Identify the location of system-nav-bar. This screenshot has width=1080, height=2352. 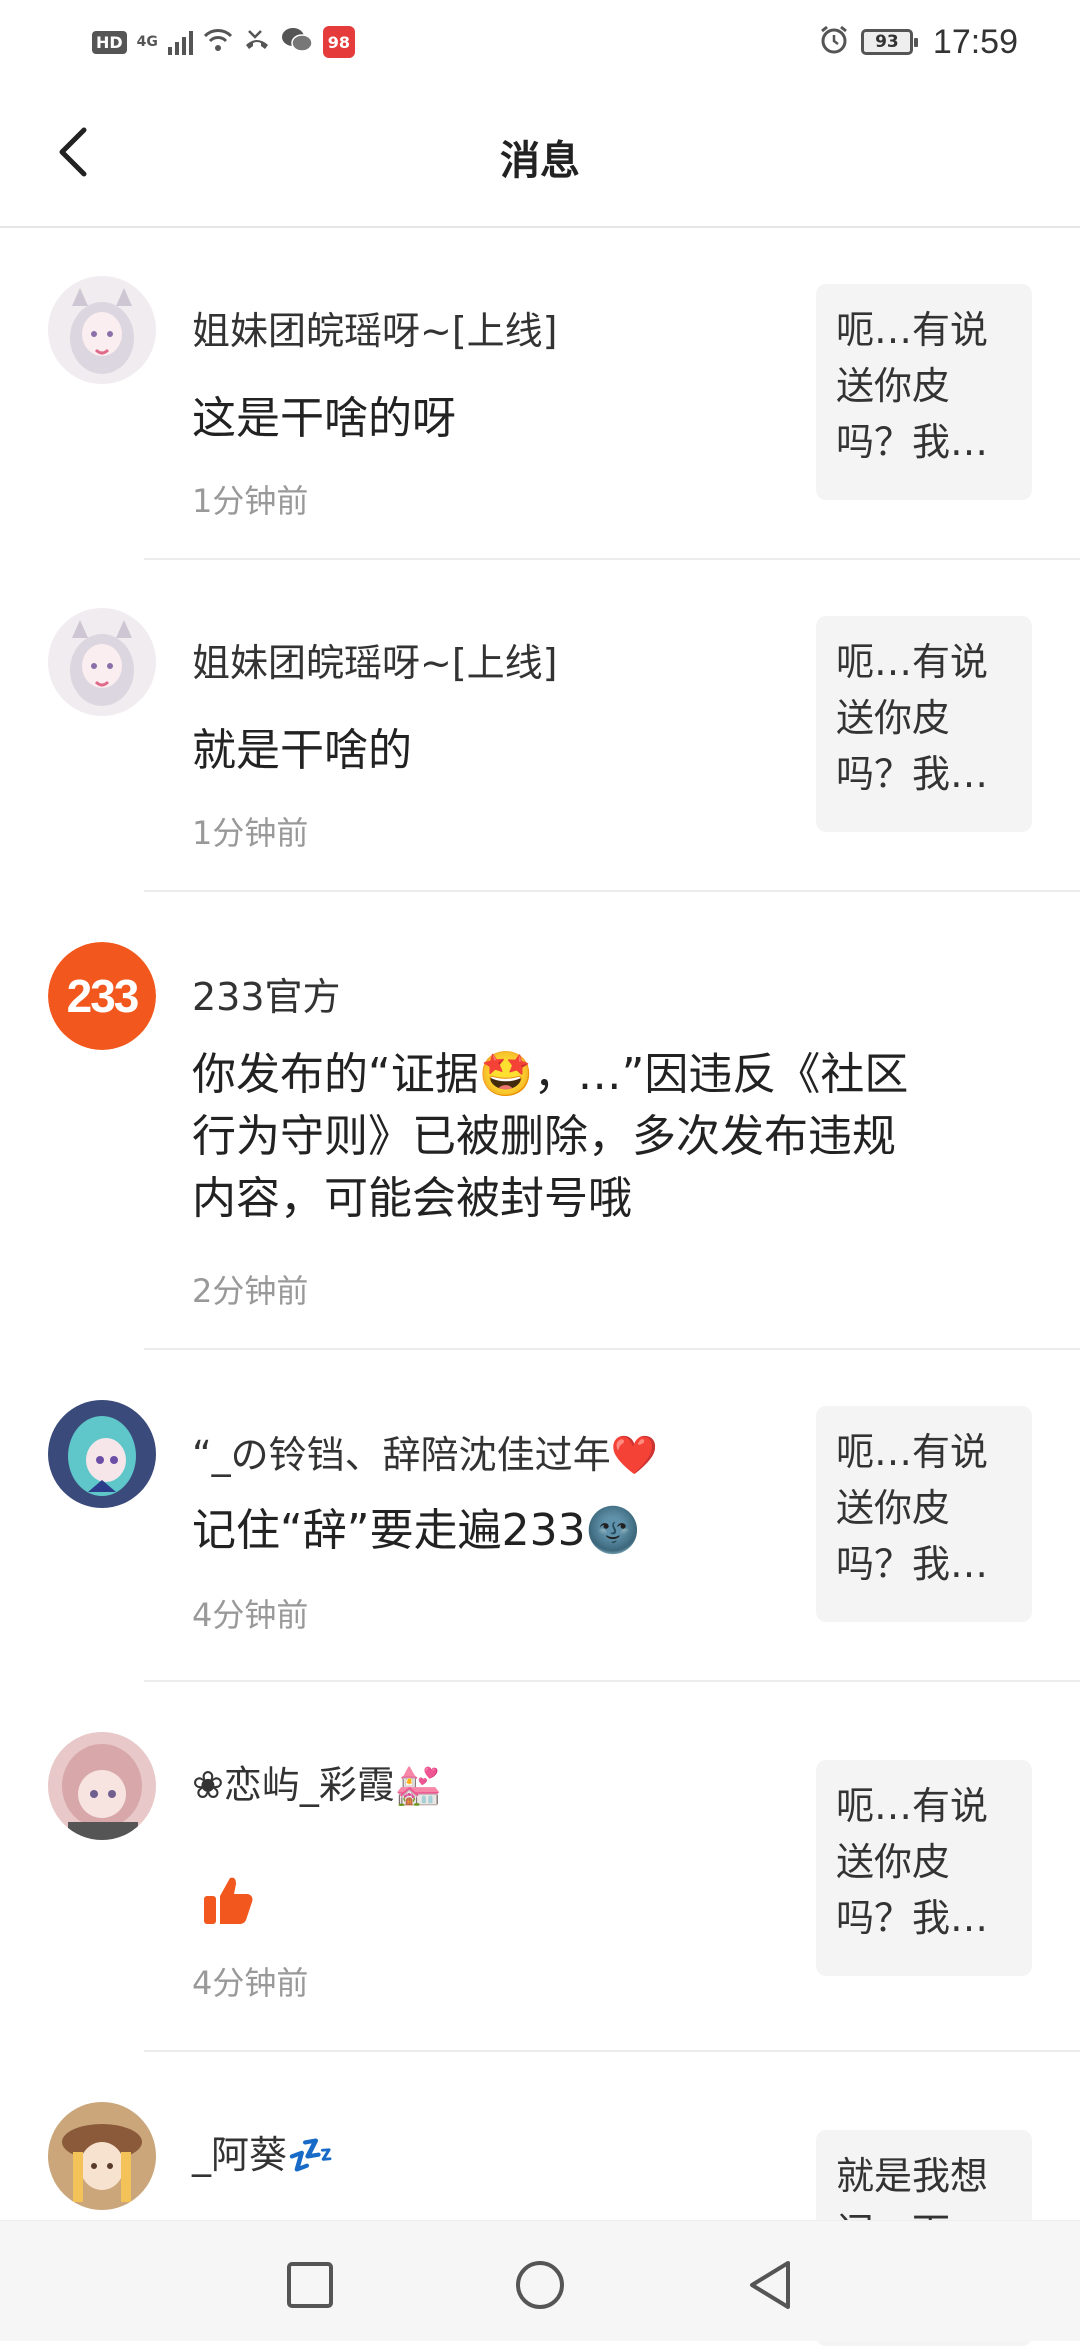
(540, 2280).